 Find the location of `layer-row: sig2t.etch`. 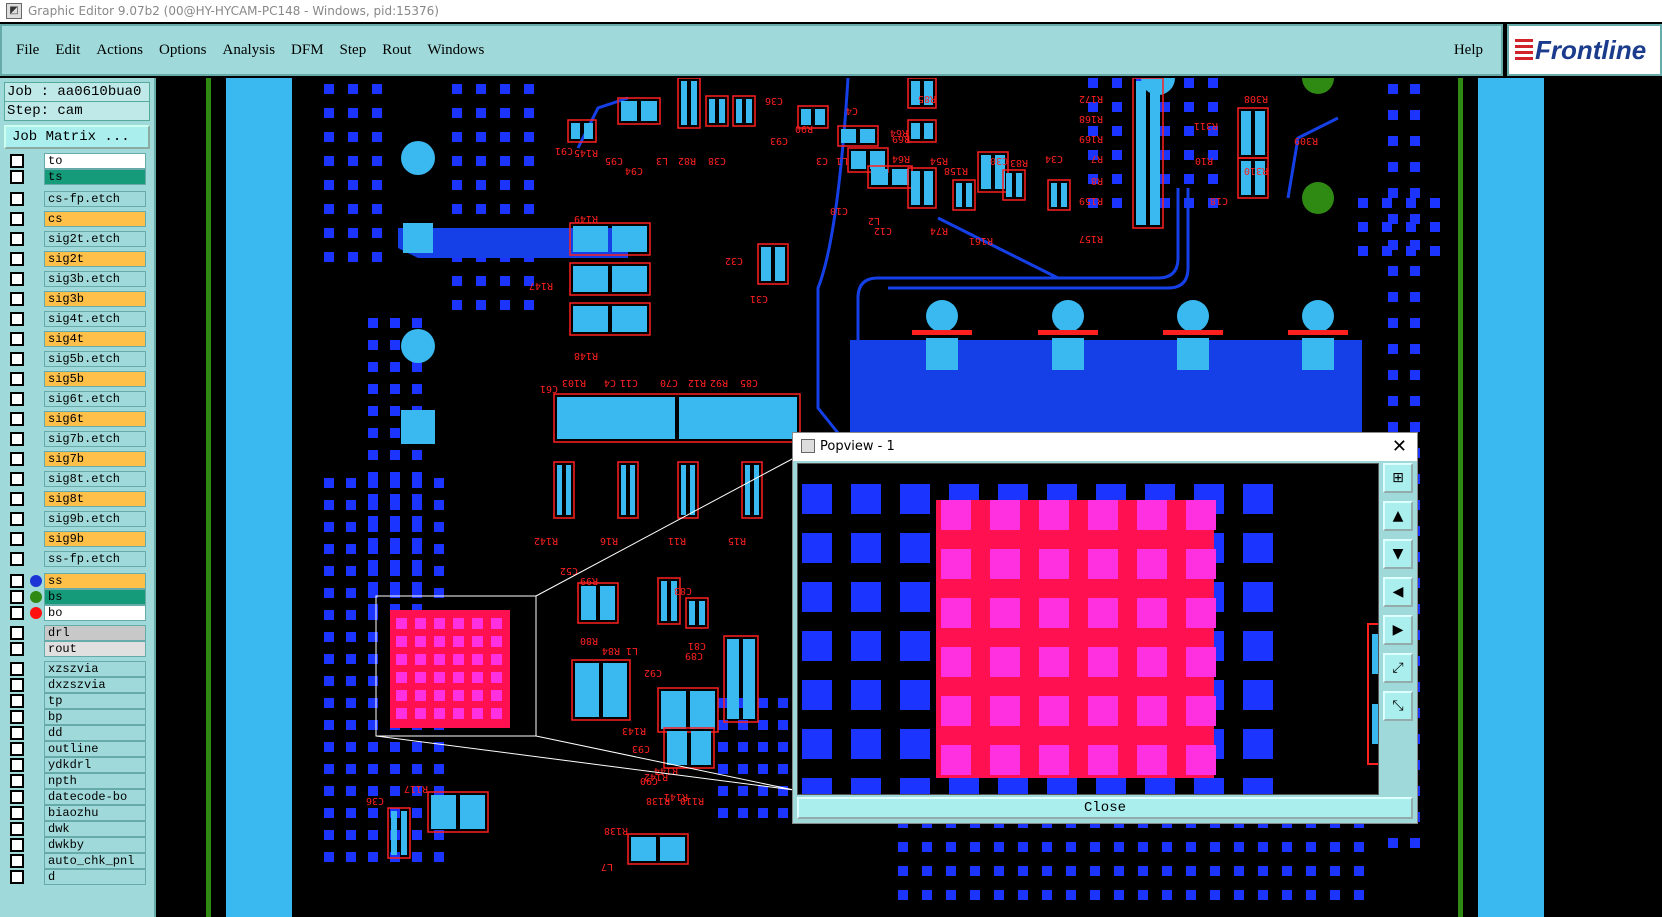

layer-row: sig2t.etch is located at coordinates (77, 239).